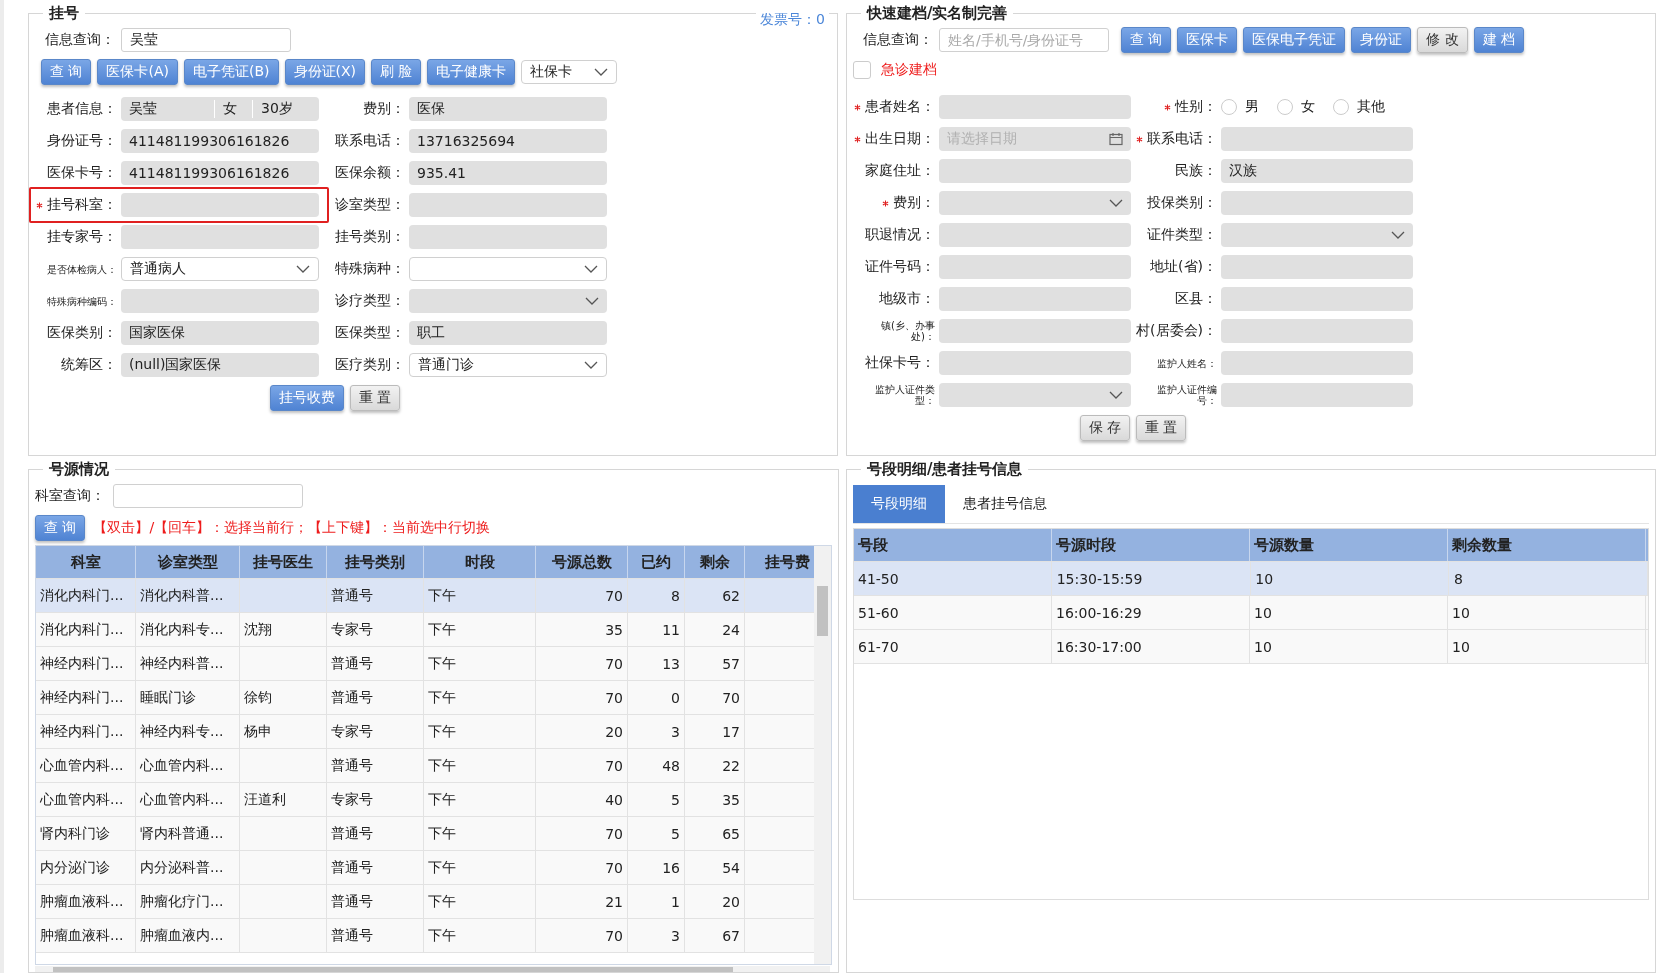 Image resolution: width=1679 pixels, height=973 pixels. Describe the element at coordinates (283, 731) in the screenshot. I see `table-cell: 杨申` at that location.